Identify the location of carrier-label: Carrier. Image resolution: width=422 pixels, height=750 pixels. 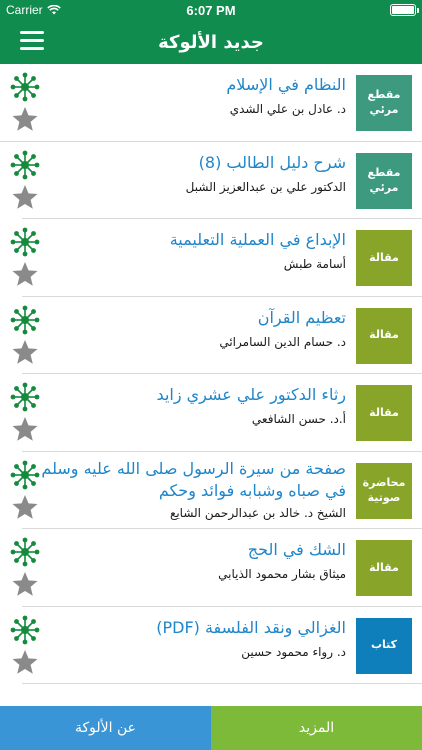
(24, 10).